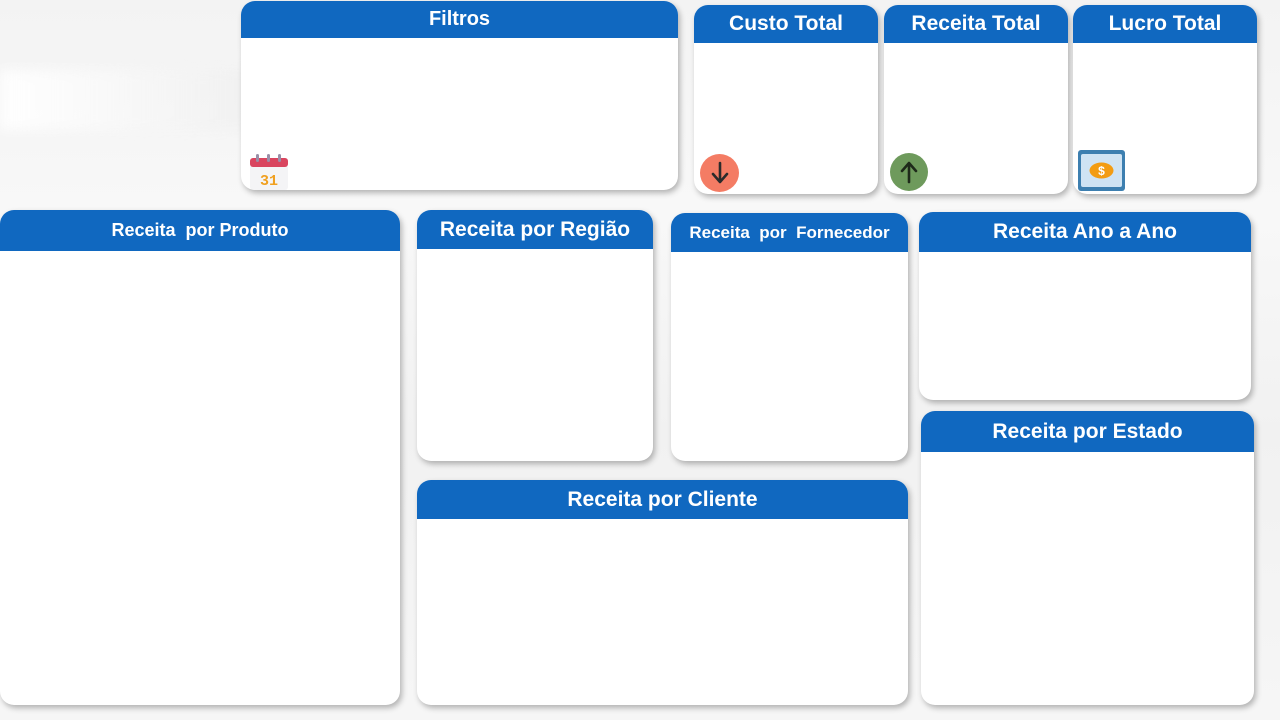 The image size is (1280, 720). Describe the element at coordinates (719, 173) in the screenshot. I see `arrow-down-icon` at that location.